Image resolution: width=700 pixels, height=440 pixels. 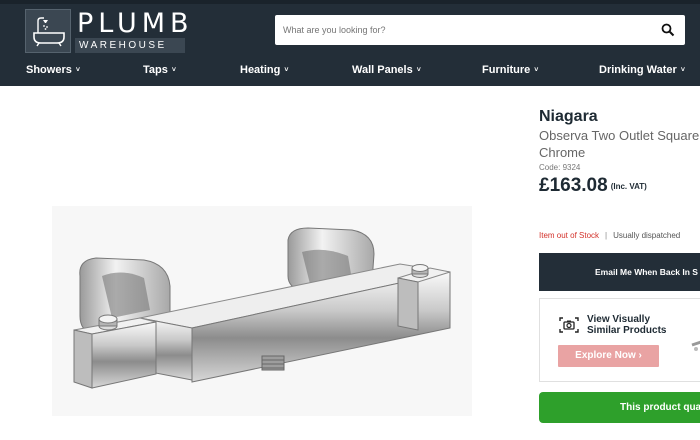 What do you see at coordinates (130, 45) in the screenshot?
I see `logo-word-warehouse: WAREHOUSE` at bounding box center [130, 45].